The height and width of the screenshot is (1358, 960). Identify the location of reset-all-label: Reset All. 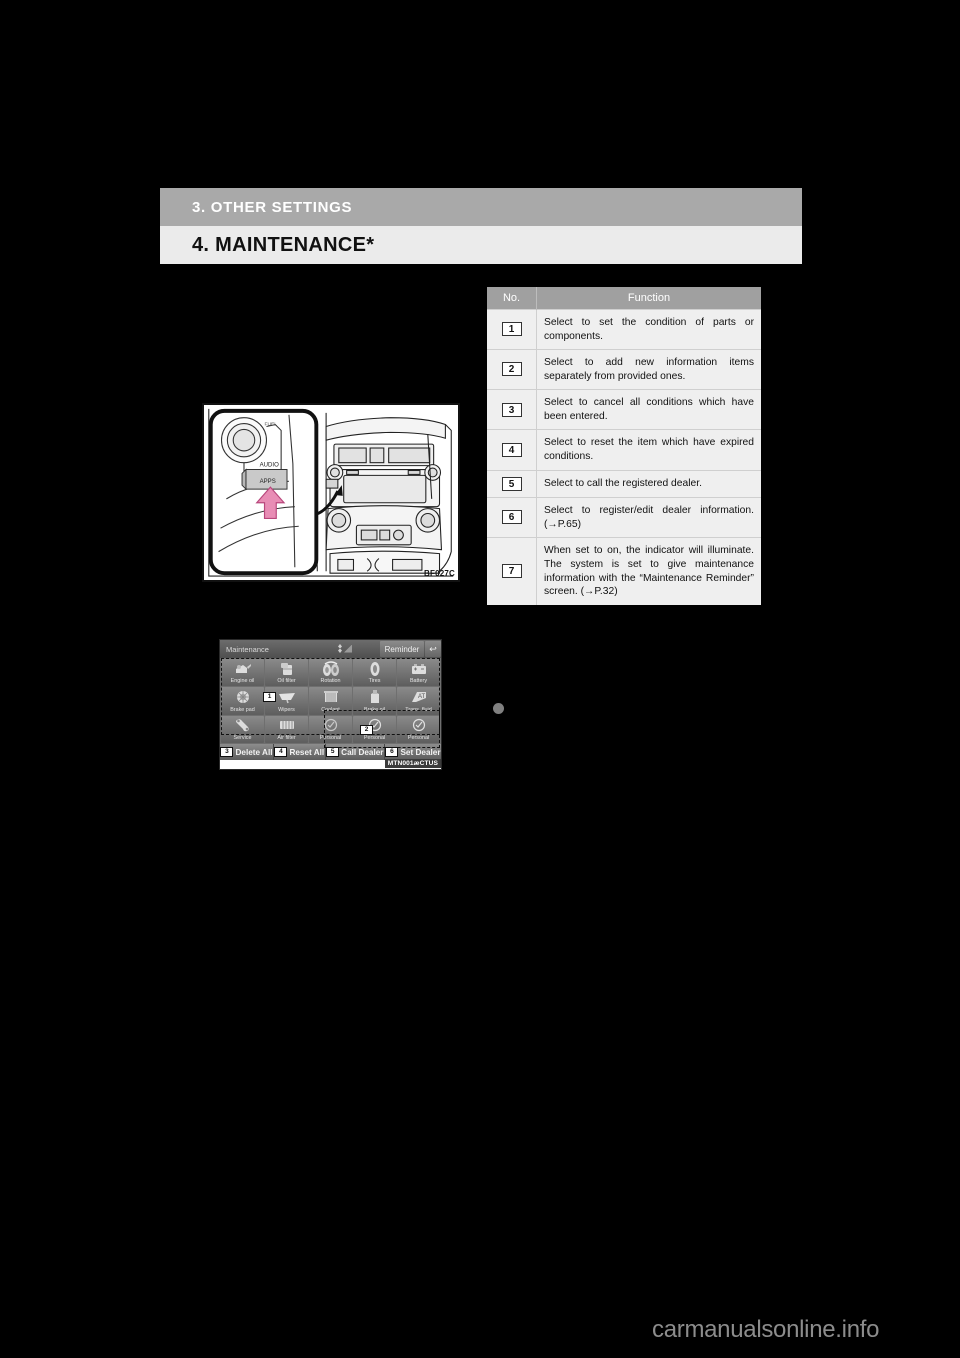
(307, 752).